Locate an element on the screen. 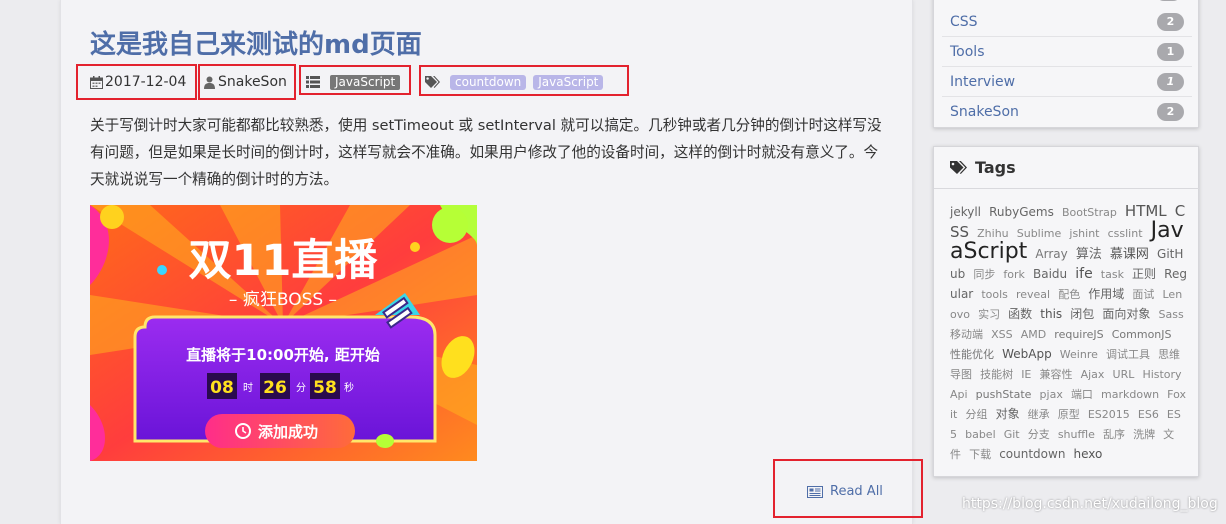  banner-button-label: 添加成功 is located at coordinates (288, 432).